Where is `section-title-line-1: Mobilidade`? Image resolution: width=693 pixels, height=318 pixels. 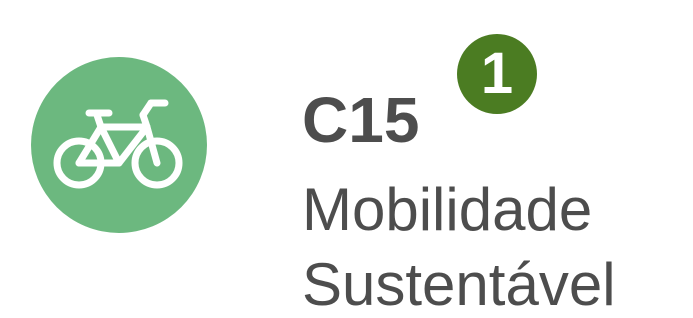 section-title-line-1: Mobilidade is located at coordinates (447, 209).